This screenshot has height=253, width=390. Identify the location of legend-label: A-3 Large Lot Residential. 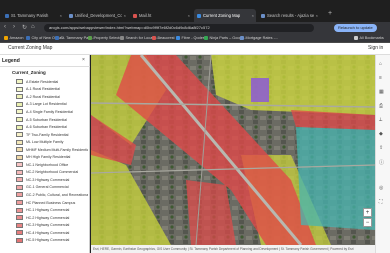
(46, 104).